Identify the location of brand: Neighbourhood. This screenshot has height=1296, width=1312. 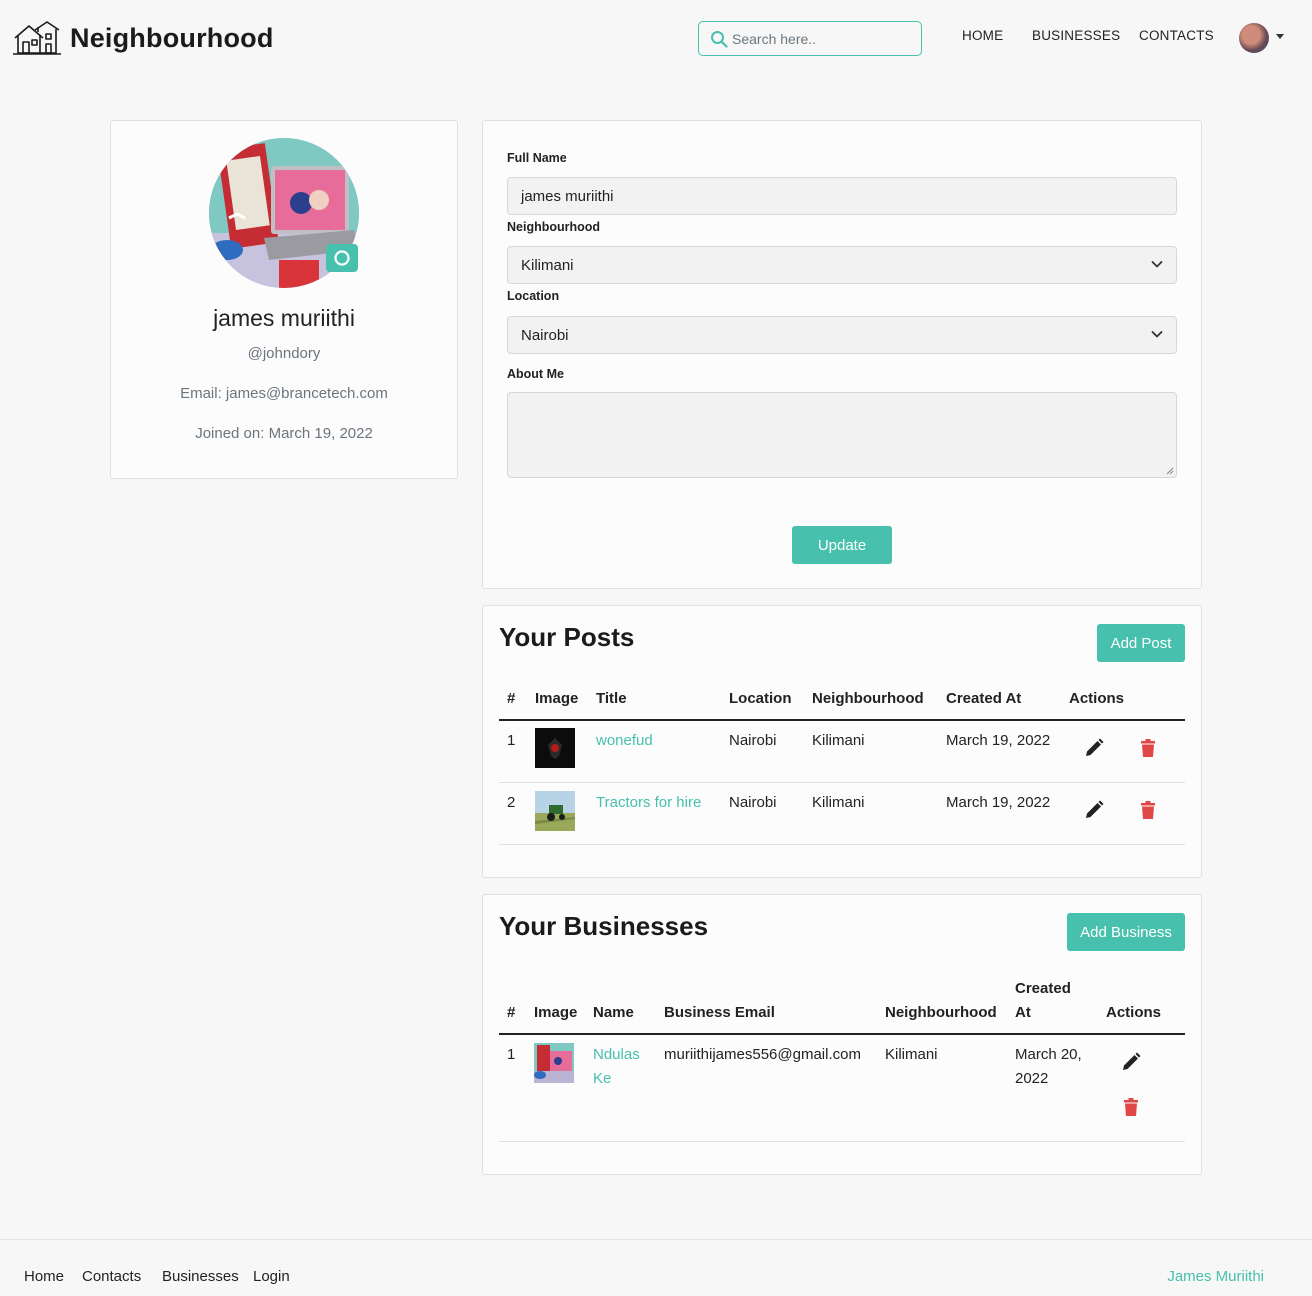
(143, 38).